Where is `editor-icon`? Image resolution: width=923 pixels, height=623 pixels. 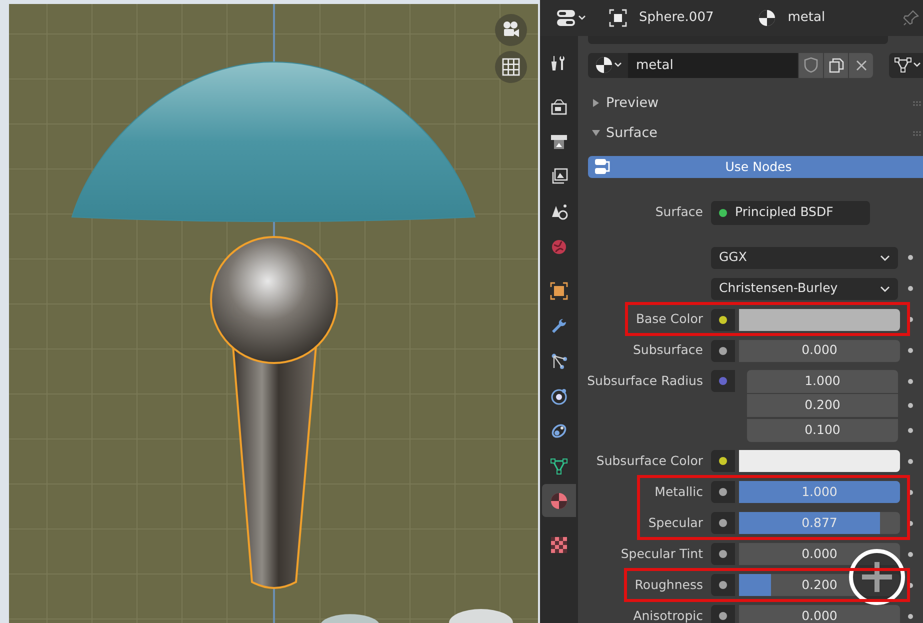 editor-icon is located at coordinates (566, 18).